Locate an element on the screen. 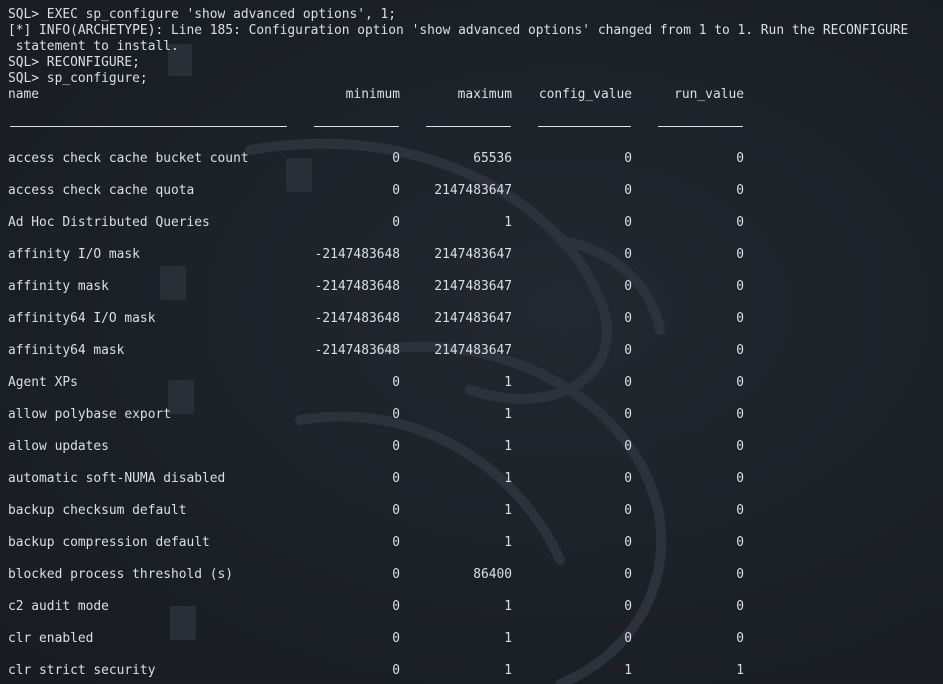 Image resolution: width=943 pixels, height=684 pixels. header-rule-maximum is located at coordinates (468, 126).